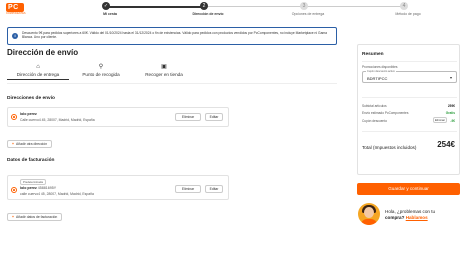  What do you see at coordinates (101, 74) in the screenshot?
I see `tab-pickup-point-label: Punto de recogida` at bounding box center [101, 74].